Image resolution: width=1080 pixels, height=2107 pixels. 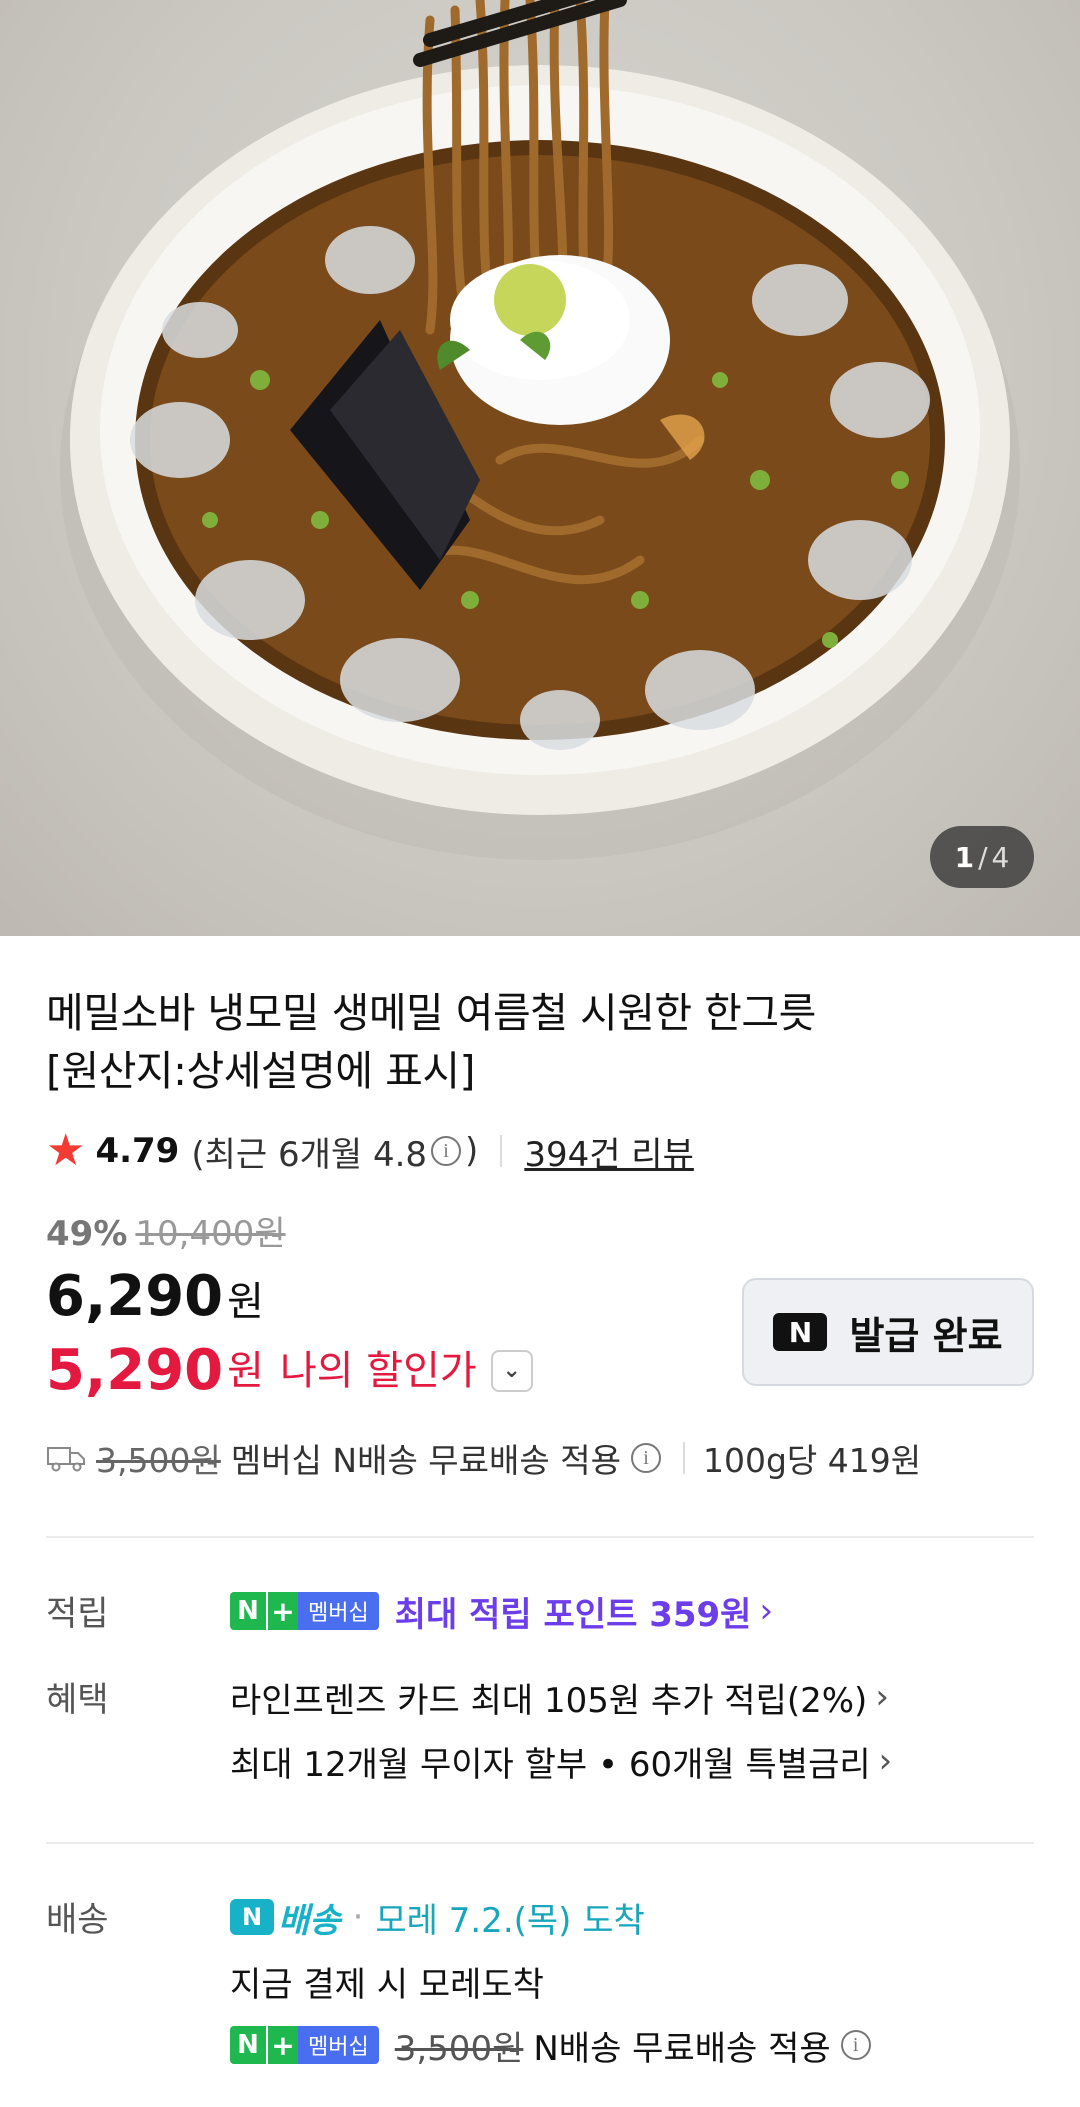 What do you see at coordinates (1000, 857) in the screenshot?
I see `image-counter-total: 4` at bounding box center [1000, 857].